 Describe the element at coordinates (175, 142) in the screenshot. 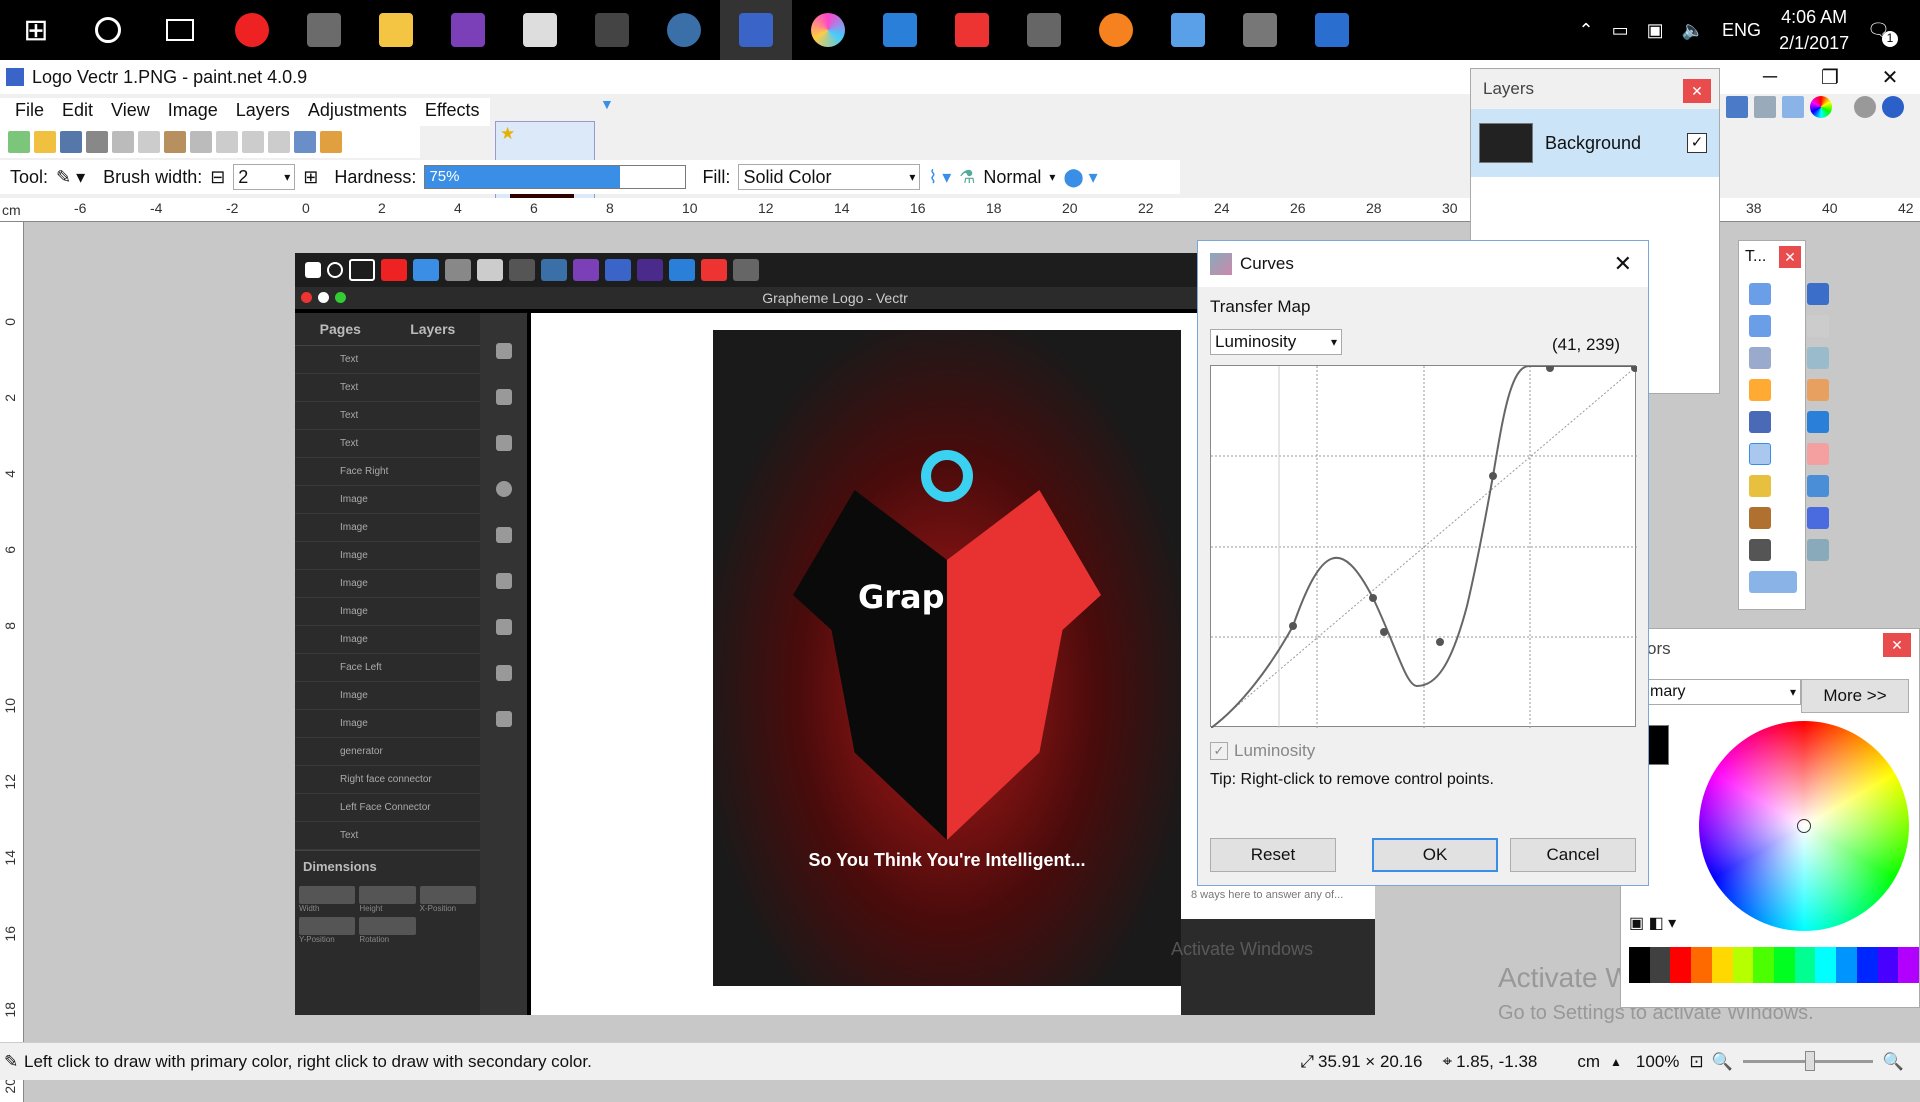

I see `paste-icon` at that location.